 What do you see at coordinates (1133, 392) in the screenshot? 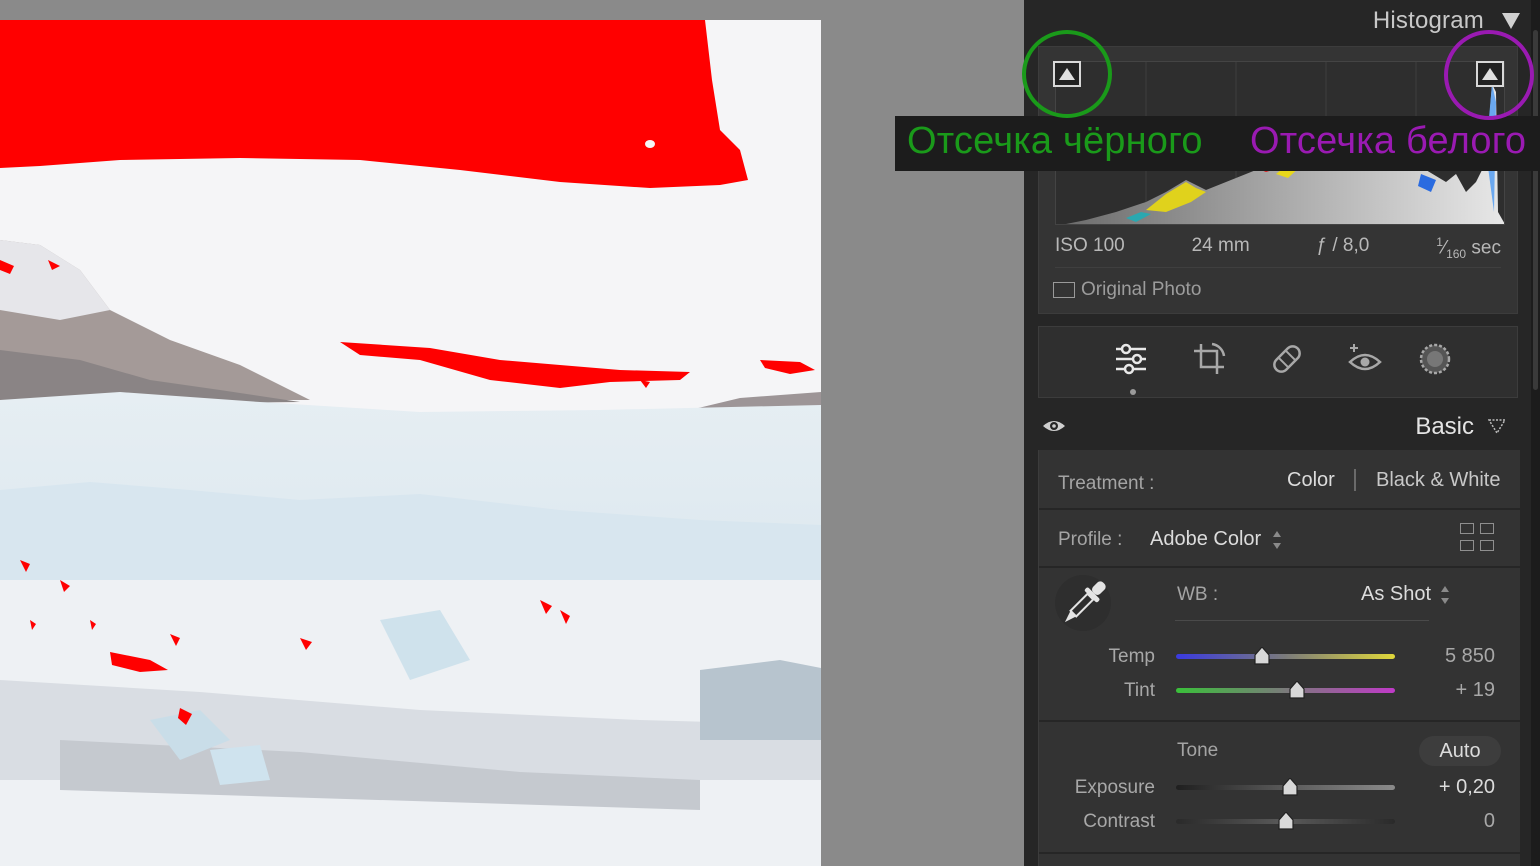
I see `active-tool-indicator` at bounding box center [1133, 392].